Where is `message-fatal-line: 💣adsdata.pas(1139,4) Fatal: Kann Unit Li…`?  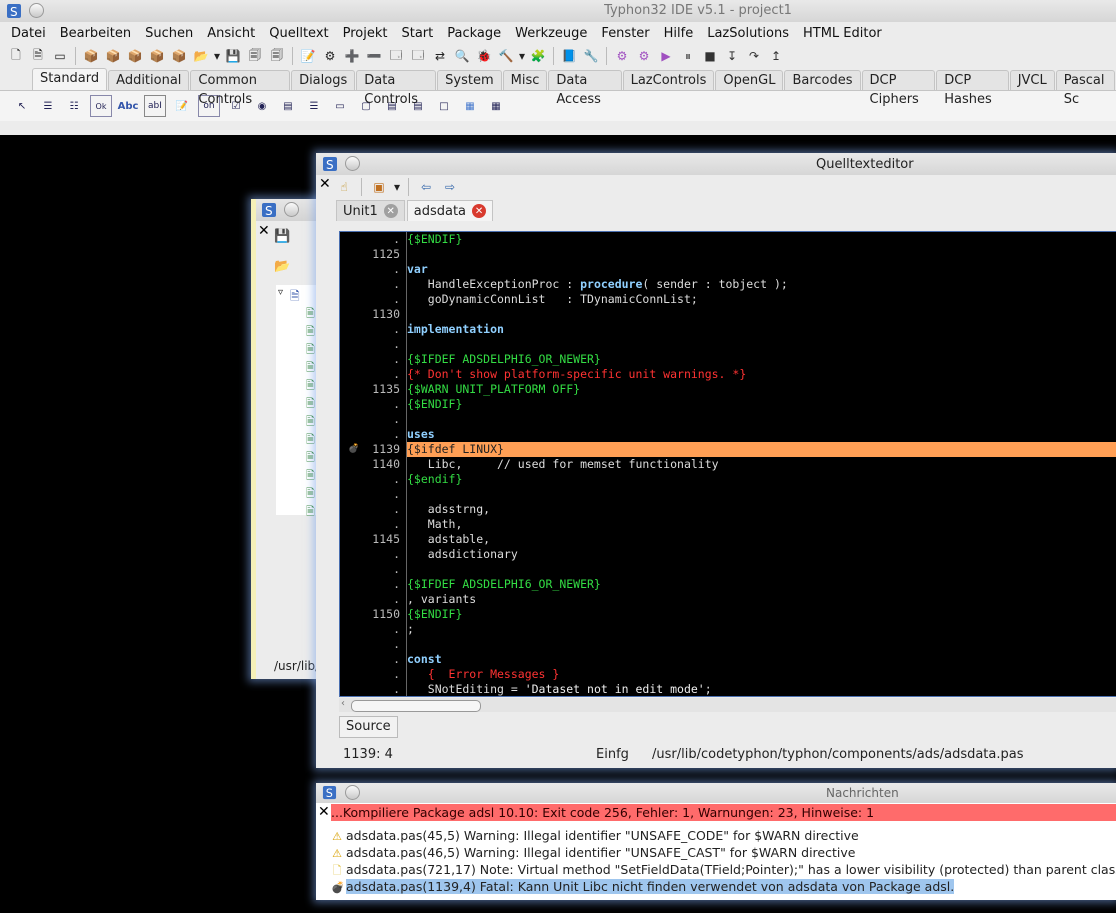
message-fatal-line: 💣adsdata.pas(1139,4) Fatal: Kann Unit Li… is located at coordinates (723, 886).